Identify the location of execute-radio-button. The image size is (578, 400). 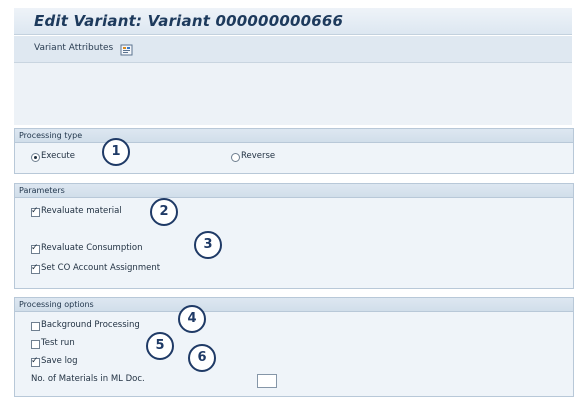
(35, 157).